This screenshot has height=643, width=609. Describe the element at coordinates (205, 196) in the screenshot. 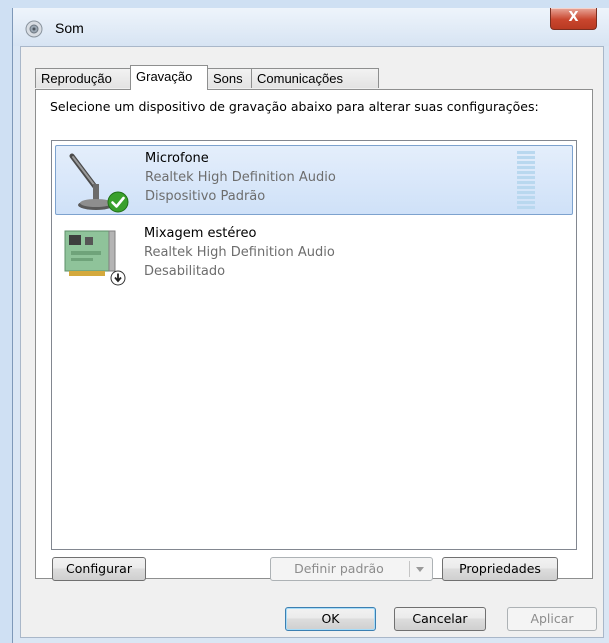

I see `device-status: Dispositivo Padrão` at that location.